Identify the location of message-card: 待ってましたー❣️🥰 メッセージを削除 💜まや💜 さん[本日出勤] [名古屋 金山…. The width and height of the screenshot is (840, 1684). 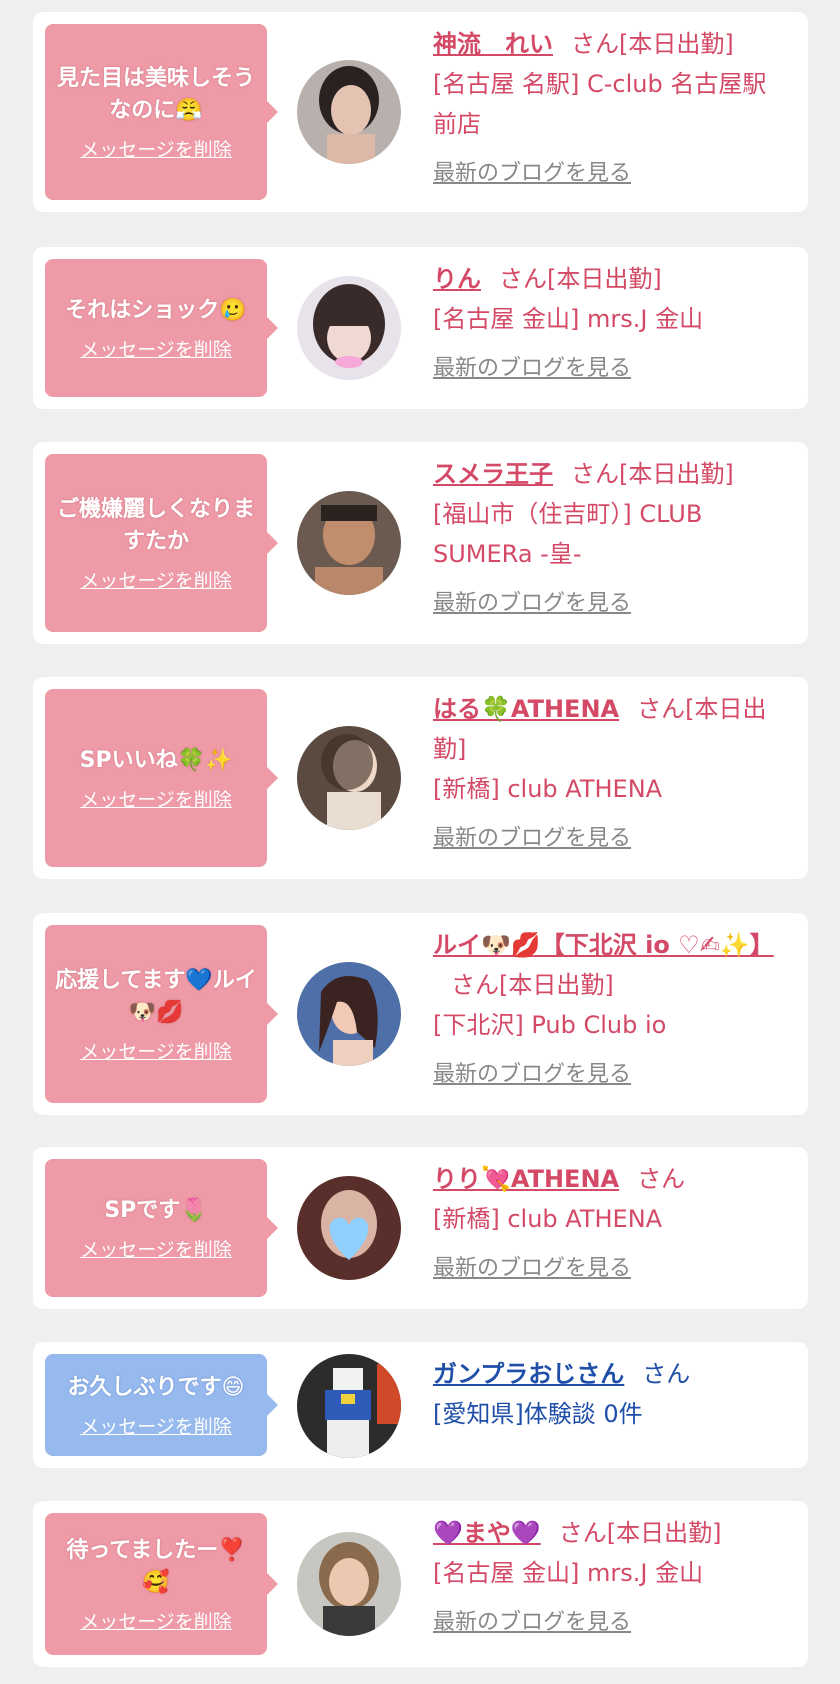
(420, 1584).